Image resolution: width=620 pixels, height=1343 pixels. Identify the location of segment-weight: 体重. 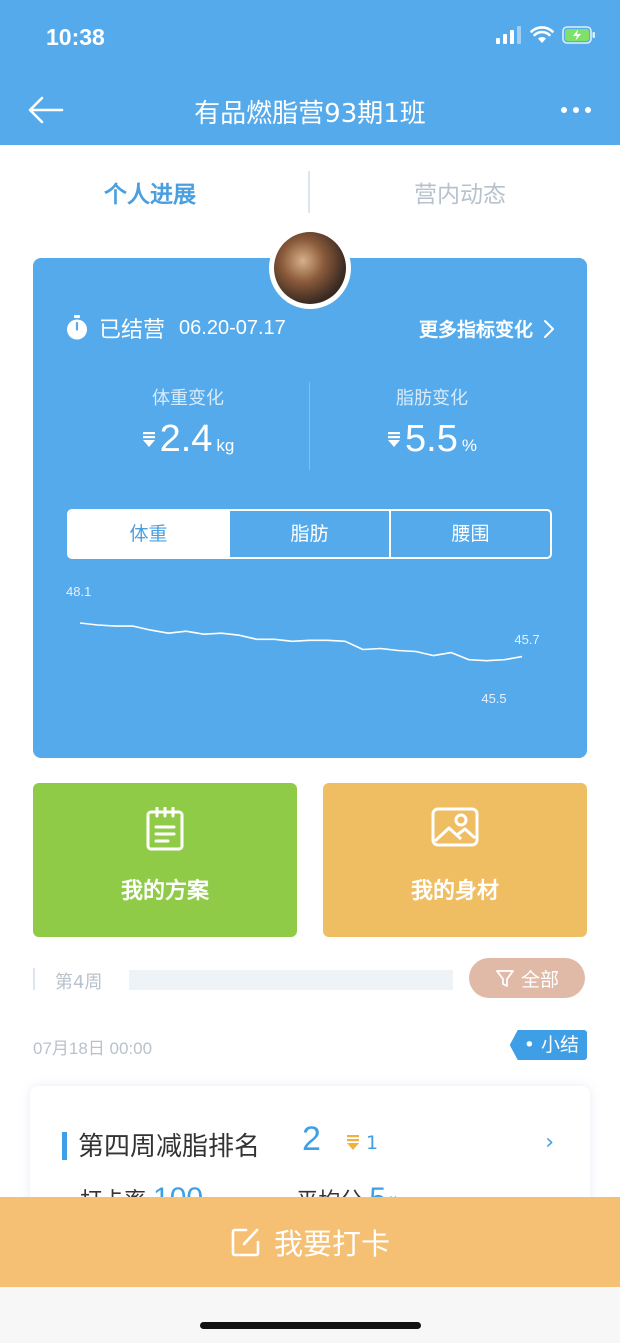
(148, 534).